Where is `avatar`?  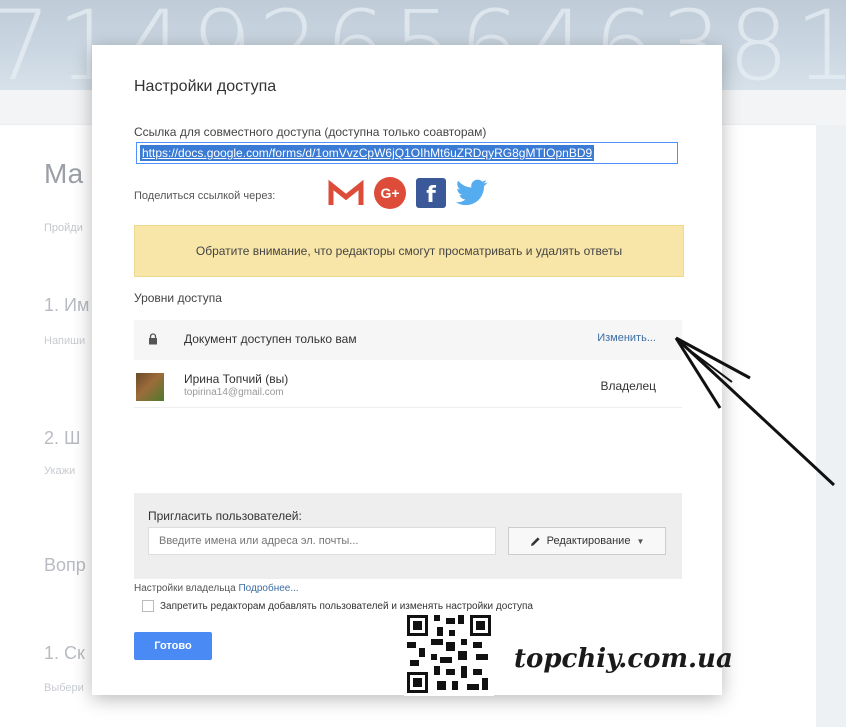
avatar is located at coordinates (150, 387).